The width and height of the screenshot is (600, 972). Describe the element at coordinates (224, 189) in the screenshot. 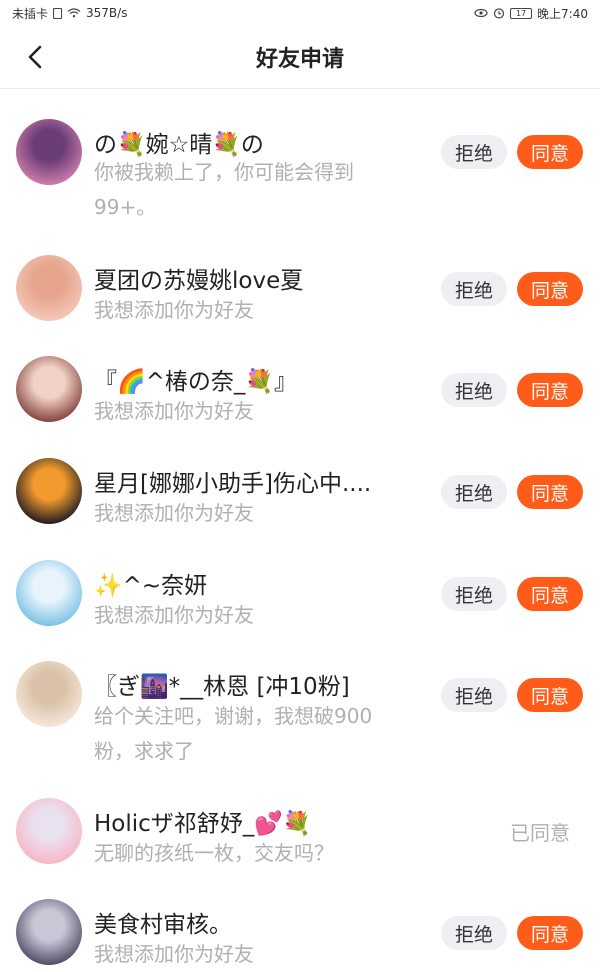

I see `request-message: 你被我赖上了，你可能会得到 99+。` at that location.